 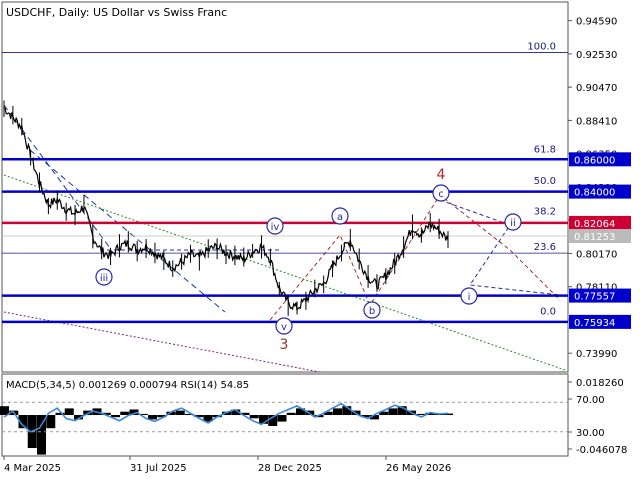 I want to click on indicator-tick-label: 30.00, so click(x=590, y=433).